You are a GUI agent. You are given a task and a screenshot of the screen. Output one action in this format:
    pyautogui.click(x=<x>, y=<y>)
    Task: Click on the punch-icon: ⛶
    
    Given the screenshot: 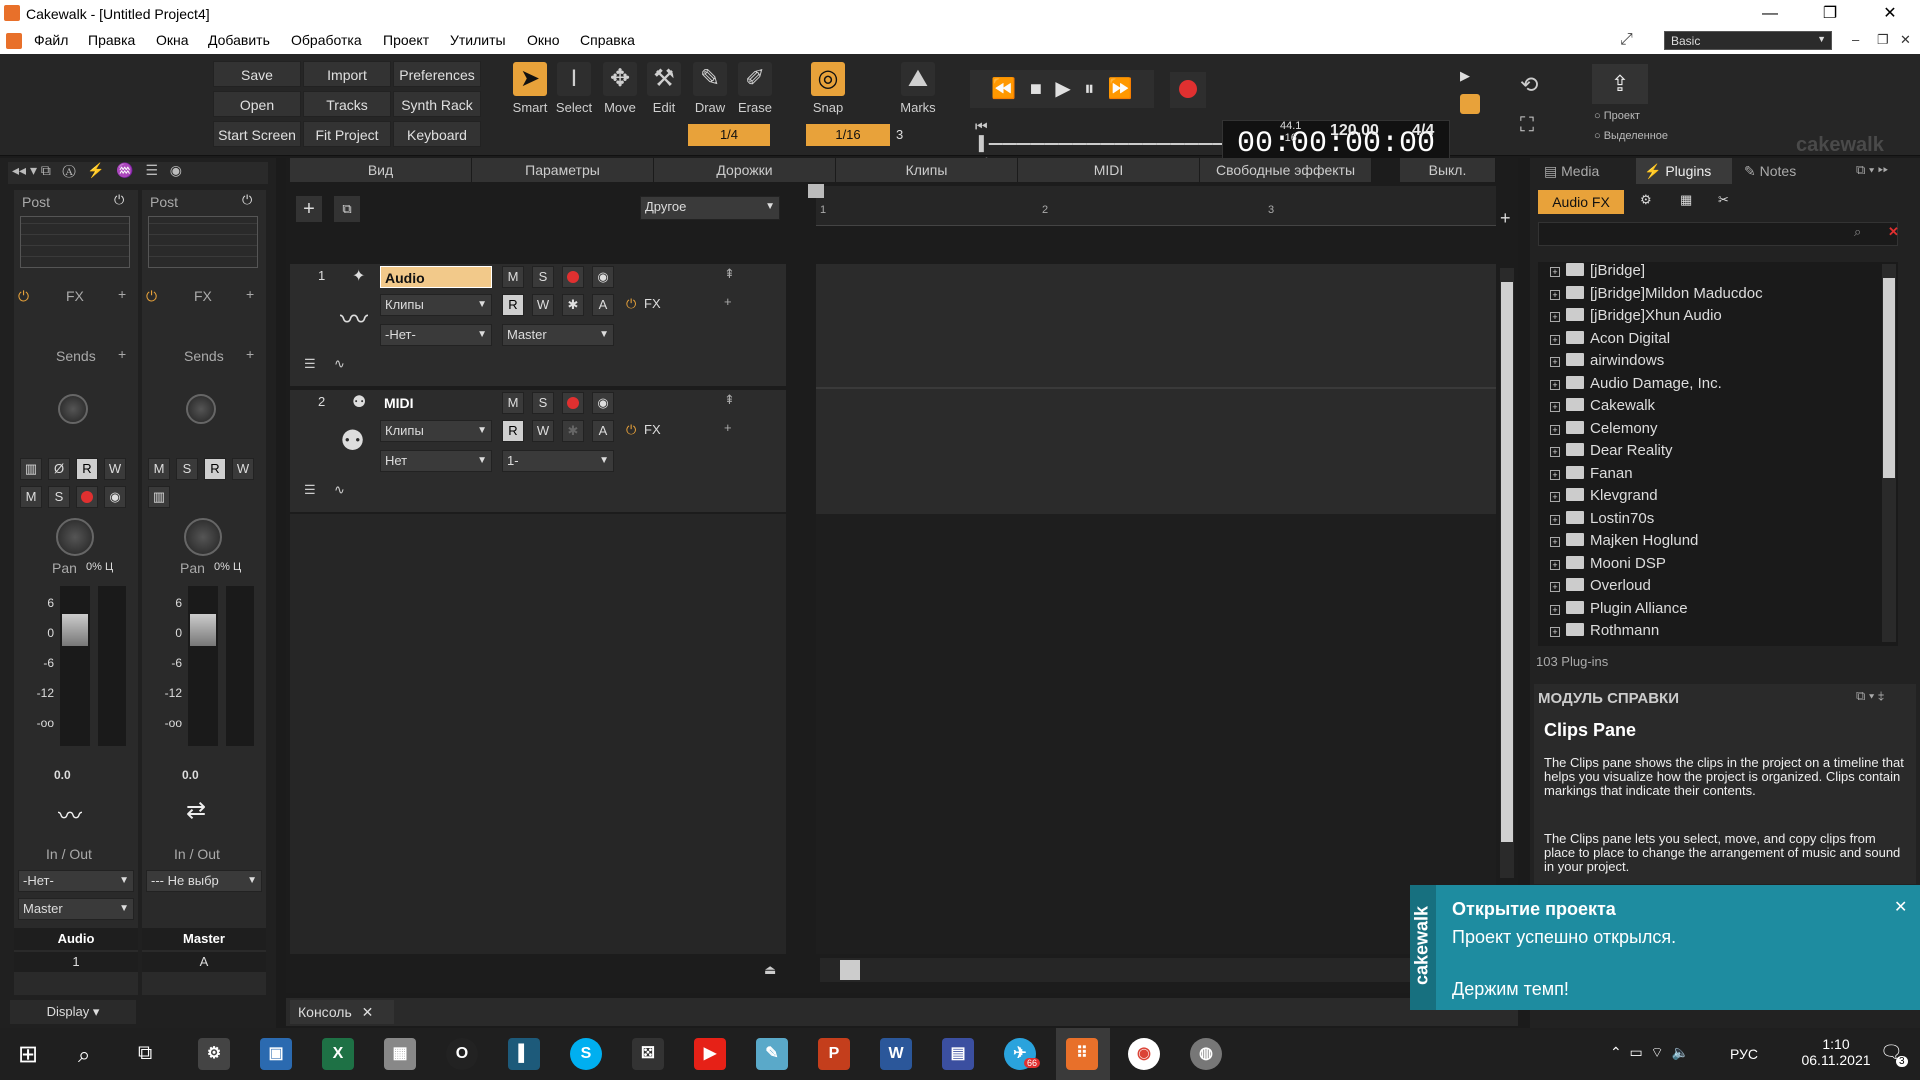 What is the action you would take?
    pyautogui.click(x=1527, y=125)
    